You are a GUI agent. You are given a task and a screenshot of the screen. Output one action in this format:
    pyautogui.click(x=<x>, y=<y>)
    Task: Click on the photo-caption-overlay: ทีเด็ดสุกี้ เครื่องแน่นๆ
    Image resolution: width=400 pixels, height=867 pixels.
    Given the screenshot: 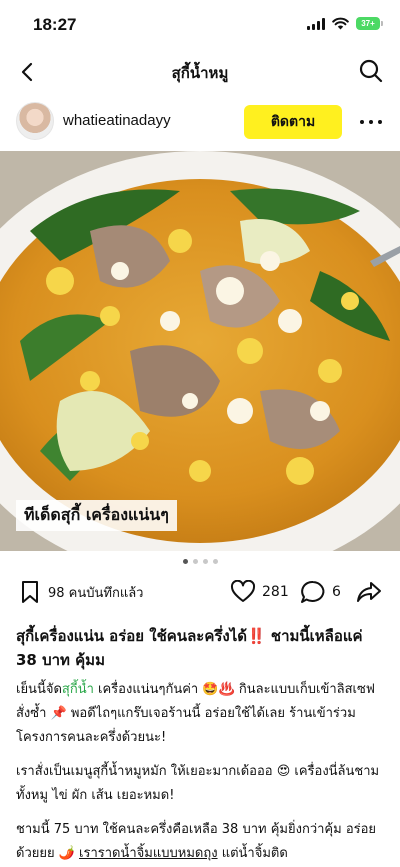 What is the action you would take?
    pyautogui.click(x=96, y=515)
    